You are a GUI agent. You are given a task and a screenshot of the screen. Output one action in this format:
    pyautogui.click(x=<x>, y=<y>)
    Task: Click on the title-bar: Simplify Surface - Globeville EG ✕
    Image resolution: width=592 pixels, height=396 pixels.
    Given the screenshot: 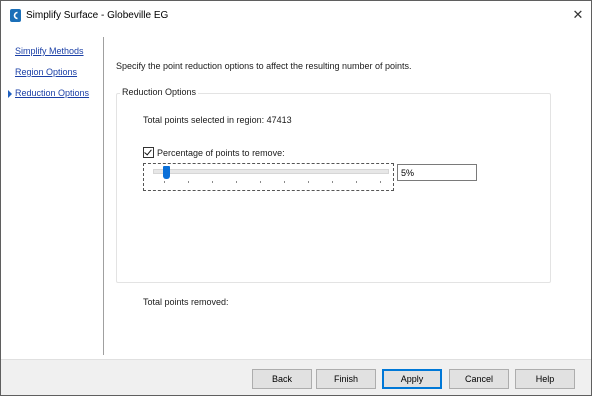 What is the action you would take?
    pyautogui.click(x=296, y=15)
    